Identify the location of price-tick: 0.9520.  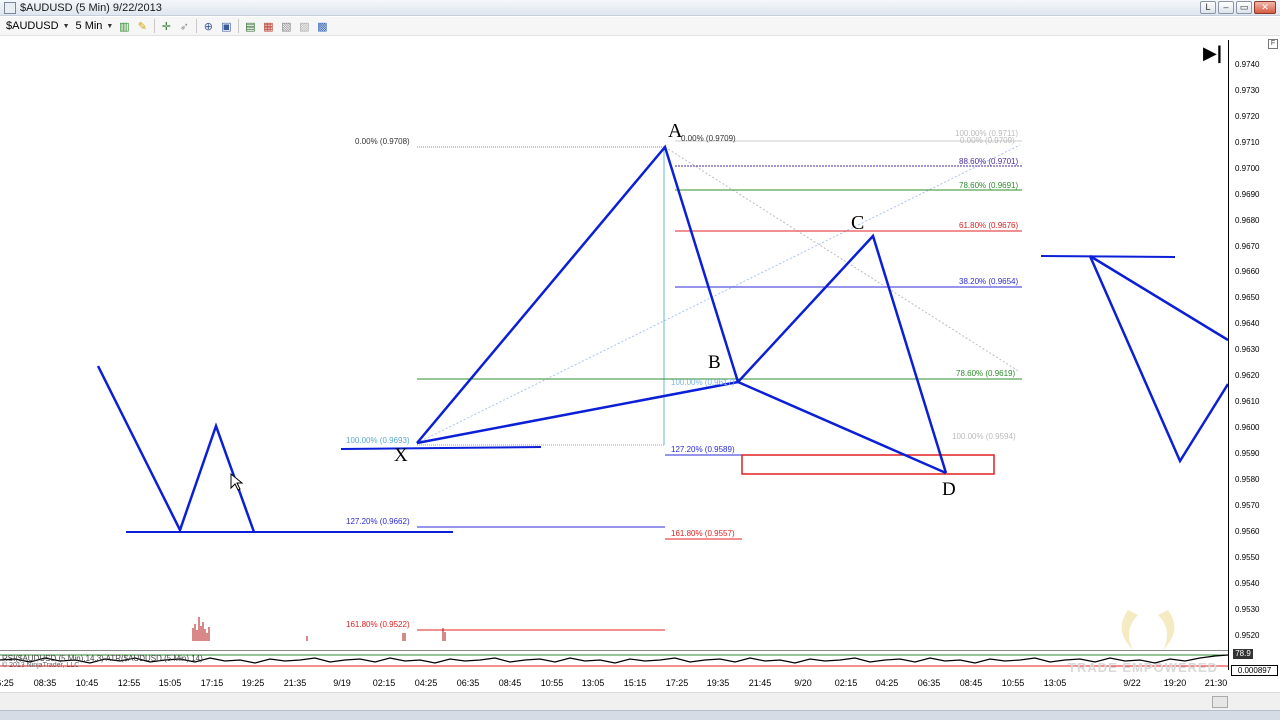
(1247, 635).